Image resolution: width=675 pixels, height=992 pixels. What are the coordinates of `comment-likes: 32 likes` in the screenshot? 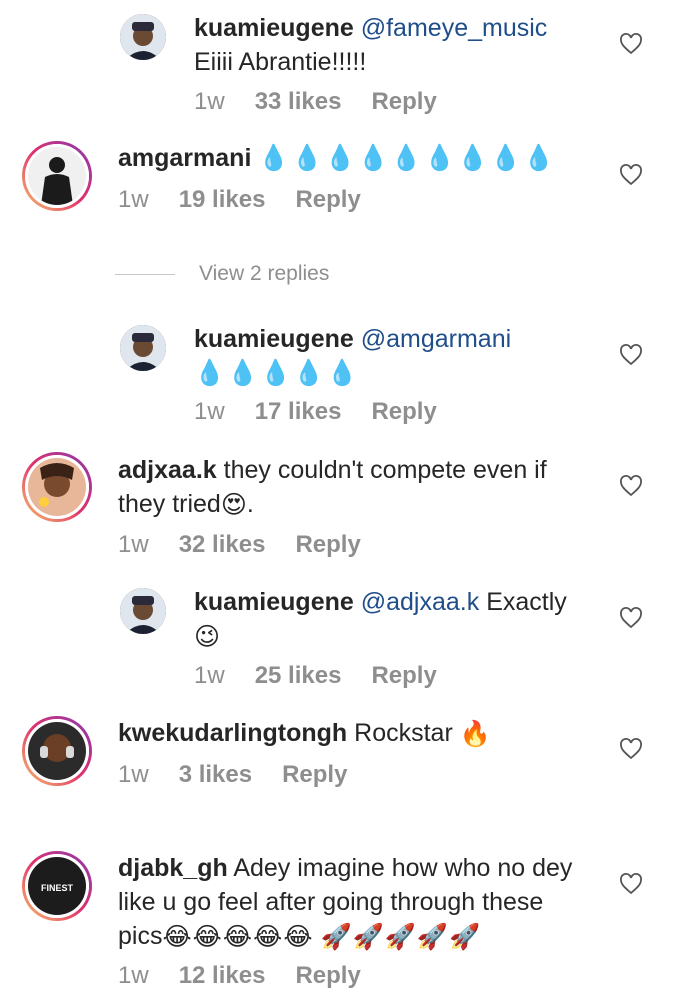 It's located at (222, 545).